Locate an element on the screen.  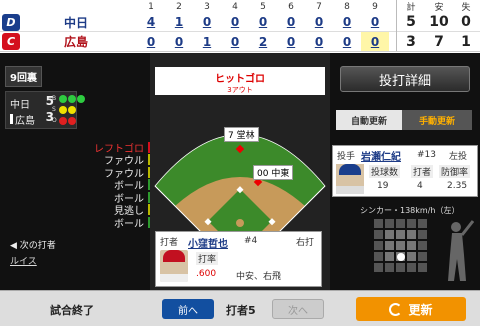
team-errors: 0 is located at coordinates (466, 22).